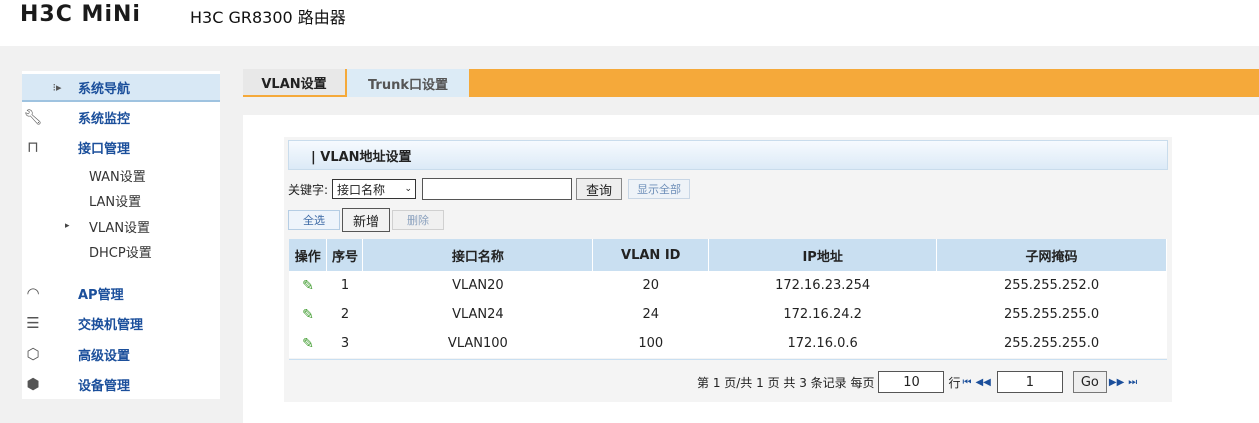  I want to click on sidebar-item-ap-management: ◠ AP管理, so click(121, 293).